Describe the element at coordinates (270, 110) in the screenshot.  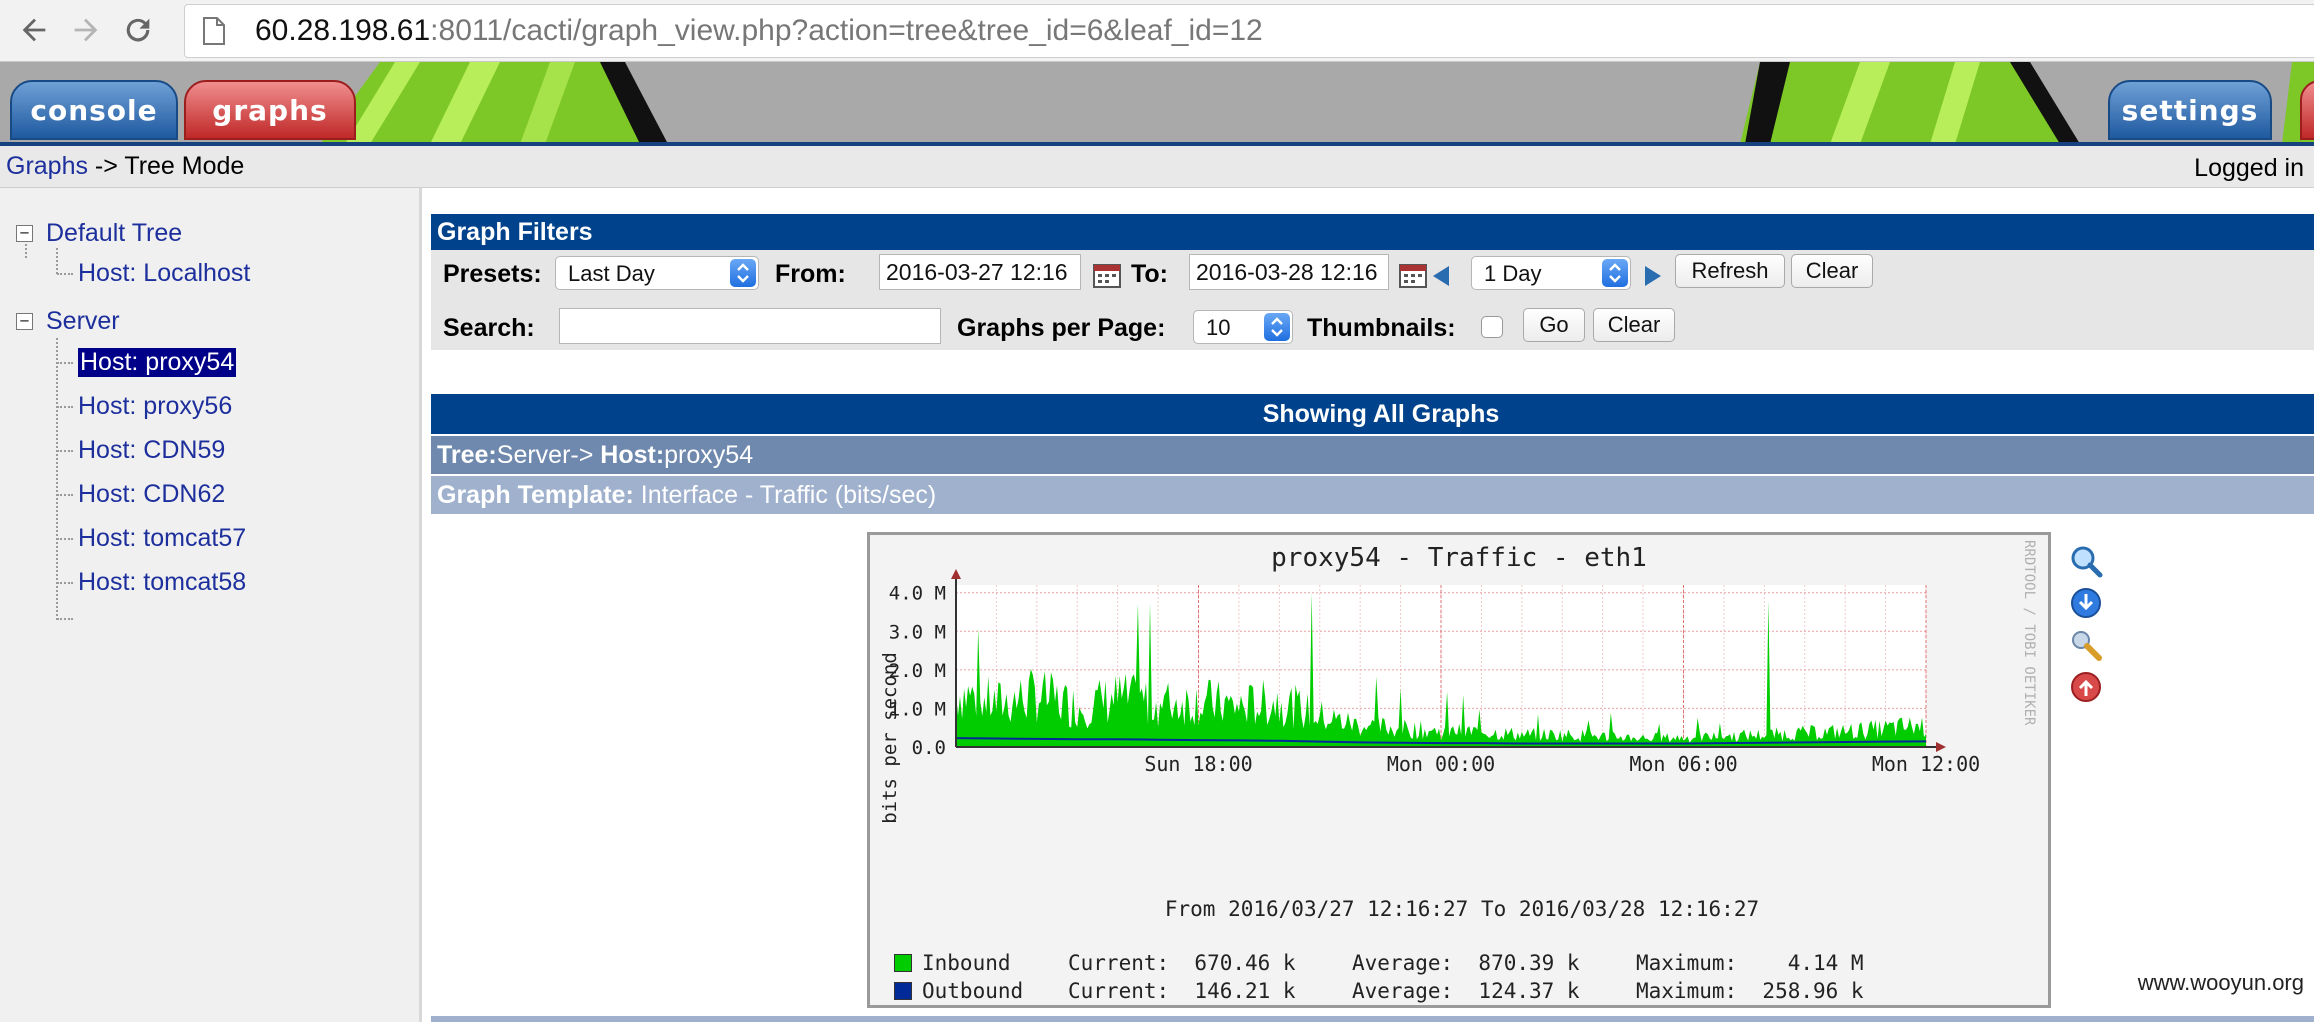
I see `tab-graphs: graphs` at that location.